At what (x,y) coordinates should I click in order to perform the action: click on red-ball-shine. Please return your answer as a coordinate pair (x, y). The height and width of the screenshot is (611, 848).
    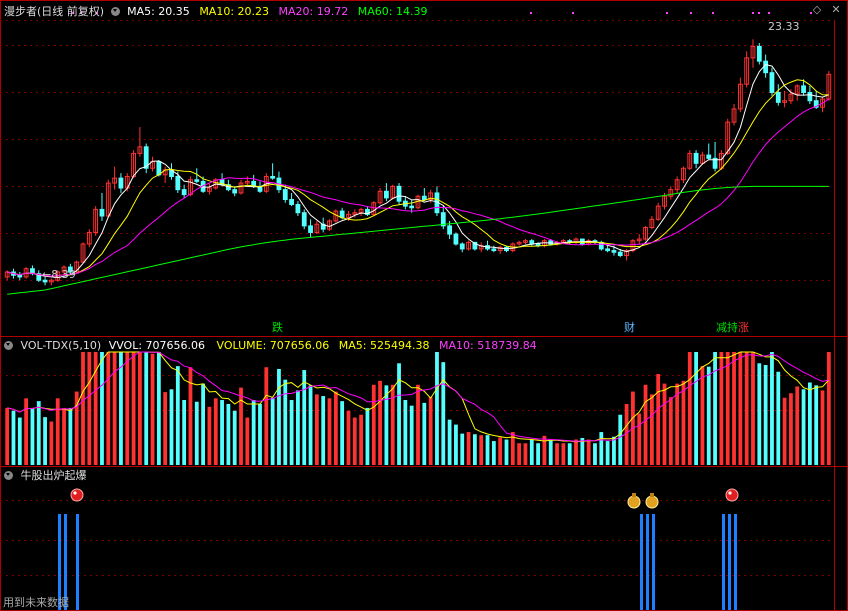
    Looking at the image, I should click on (730, 493).